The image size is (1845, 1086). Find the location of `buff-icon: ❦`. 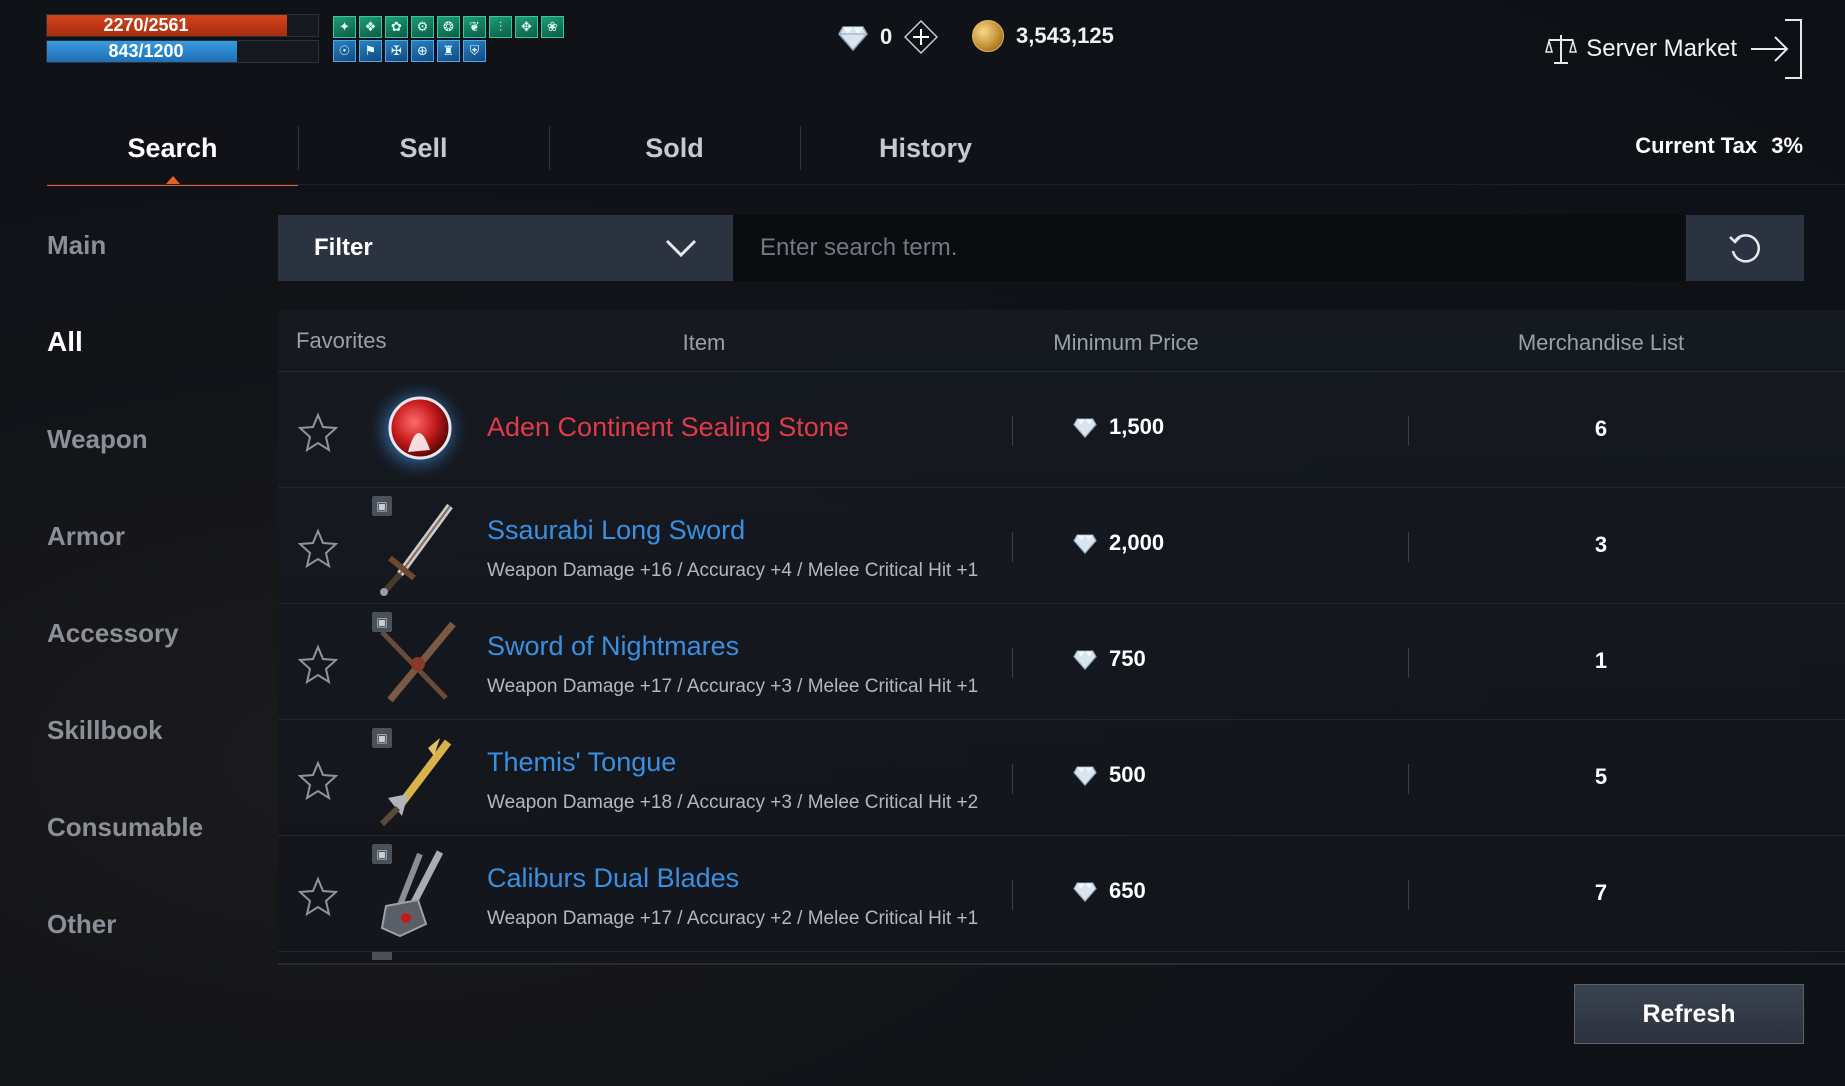

buff-icon: ❦ is located at coordinates (474, 27).